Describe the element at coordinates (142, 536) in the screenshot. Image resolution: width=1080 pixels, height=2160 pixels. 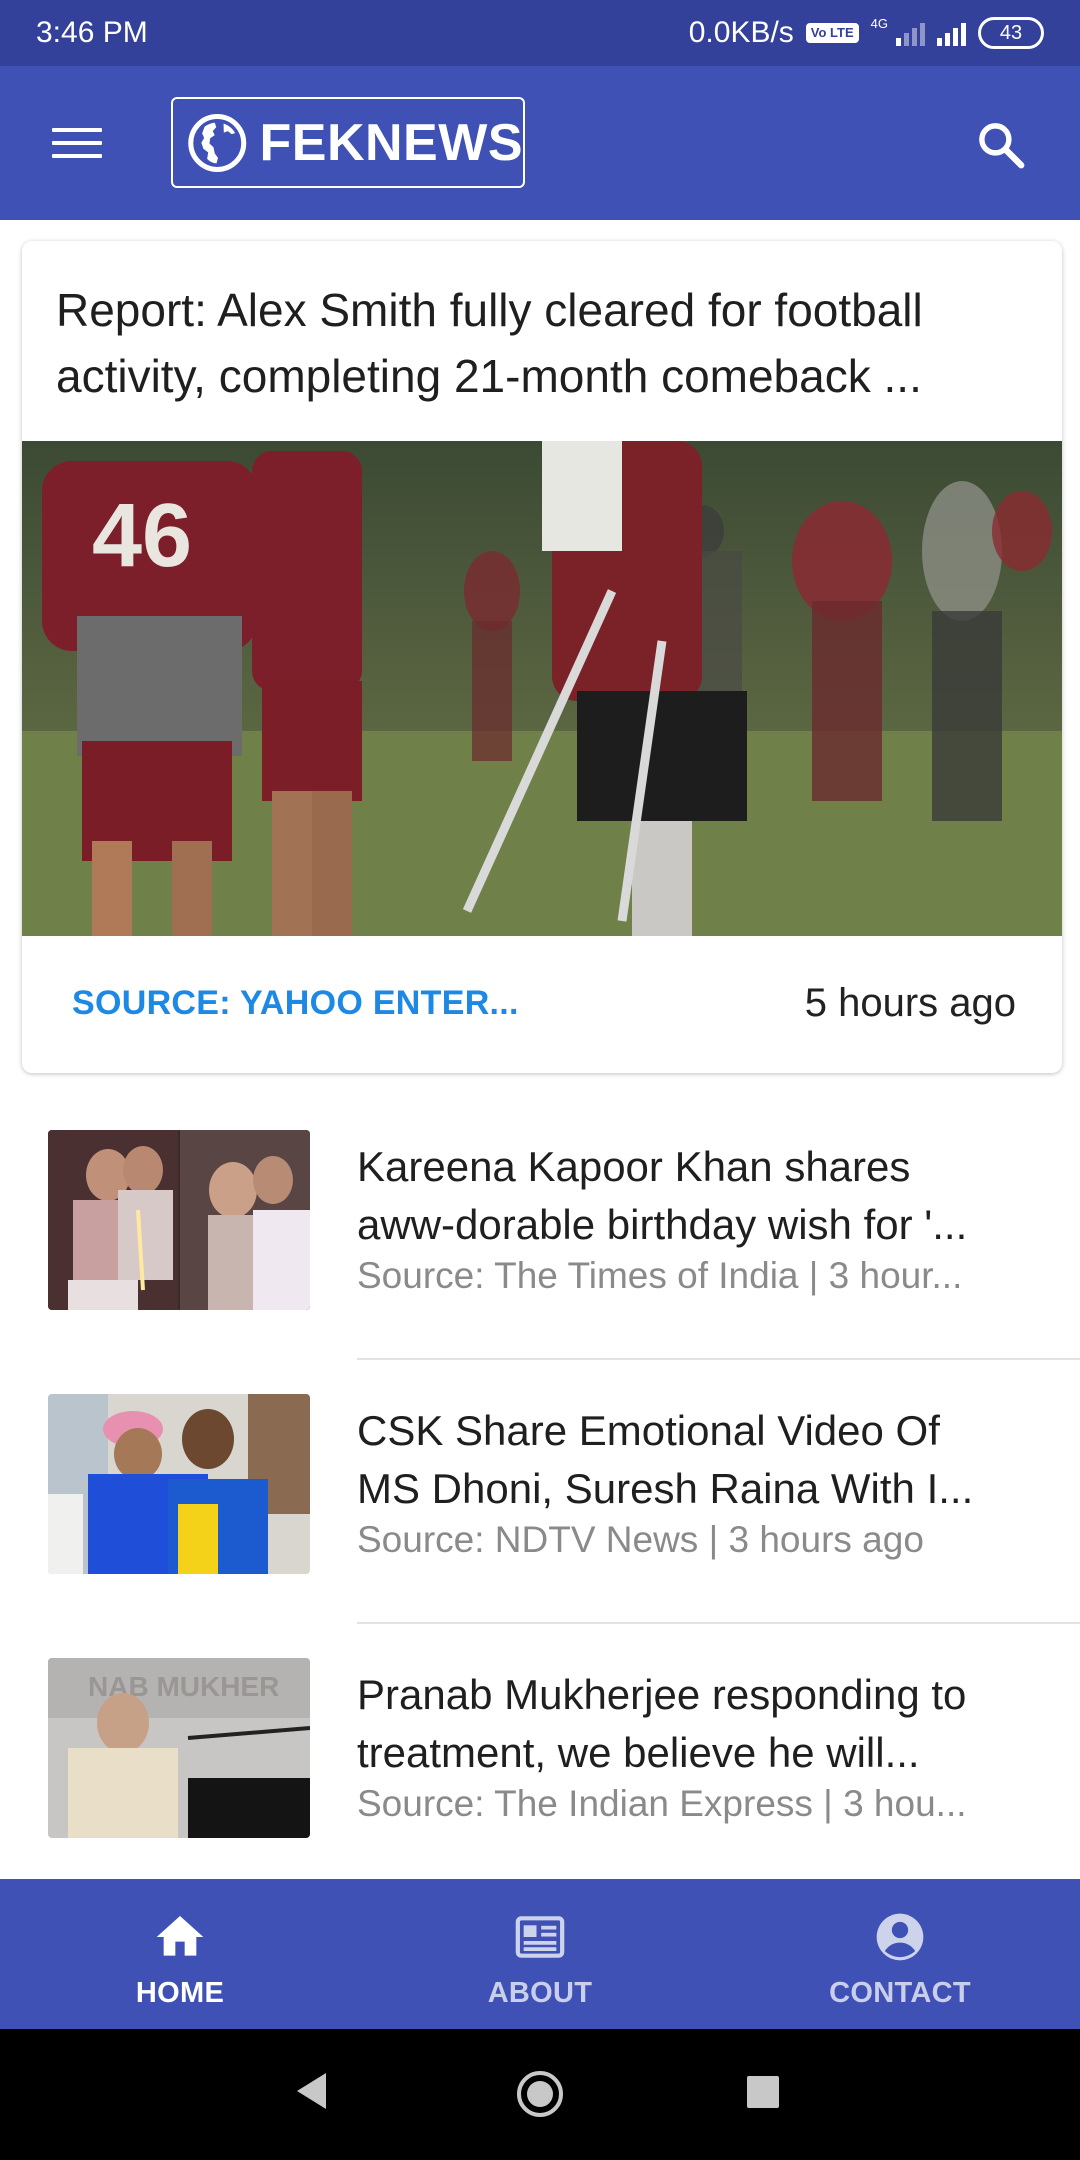
I see `svg-text: 46` at that location.